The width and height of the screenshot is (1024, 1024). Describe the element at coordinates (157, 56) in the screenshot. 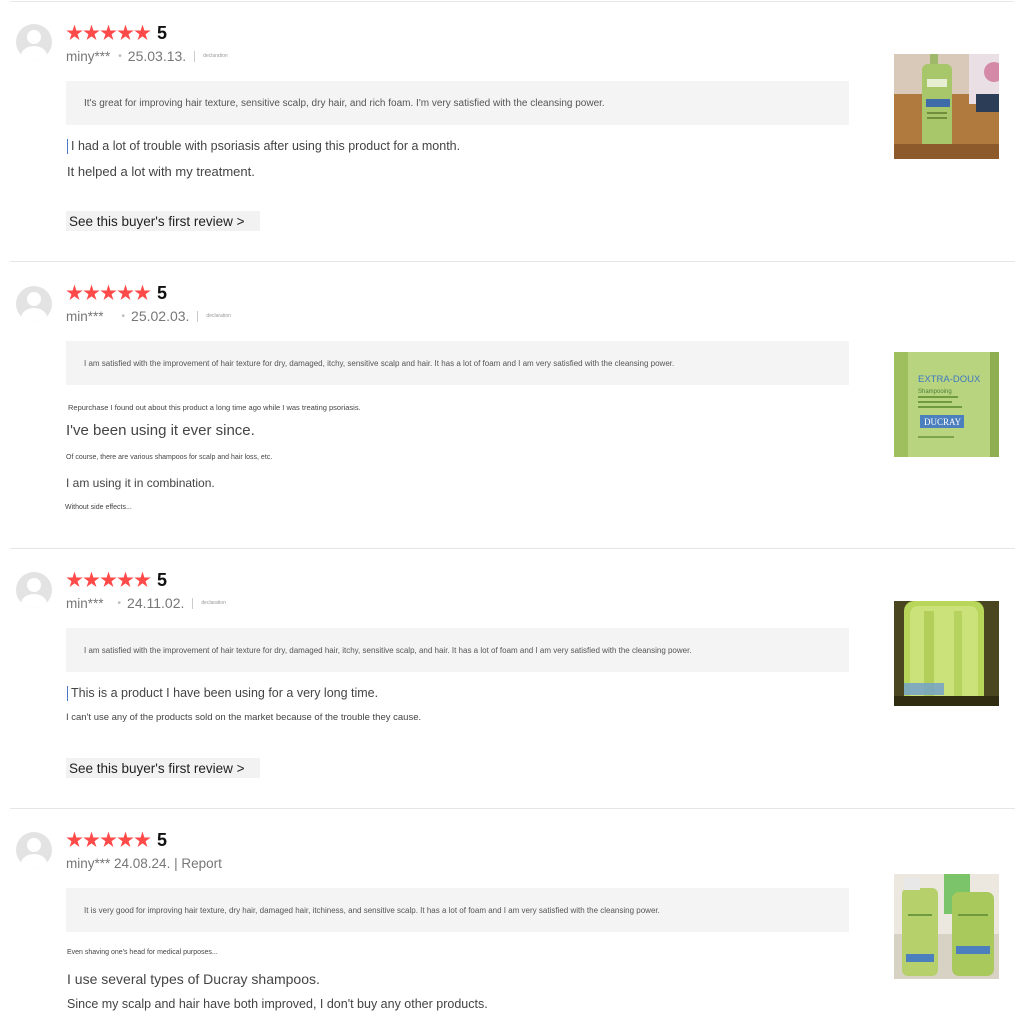

I see `review-date: 25.03.13.` at that location.